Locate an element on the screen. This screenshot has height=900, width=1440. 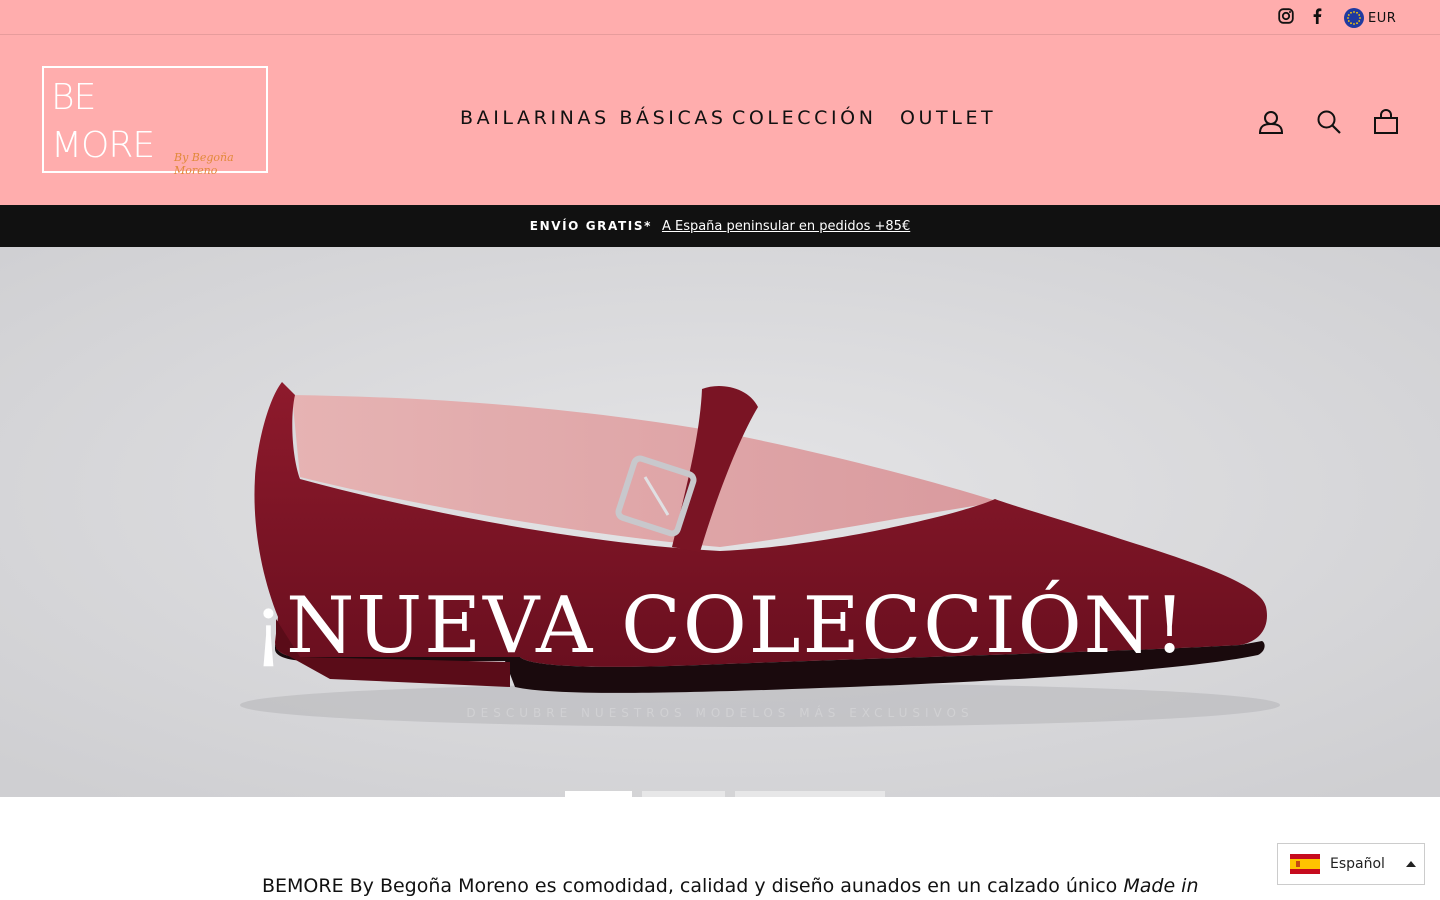
caret-up-icon is located at coordinates (1411, 864).